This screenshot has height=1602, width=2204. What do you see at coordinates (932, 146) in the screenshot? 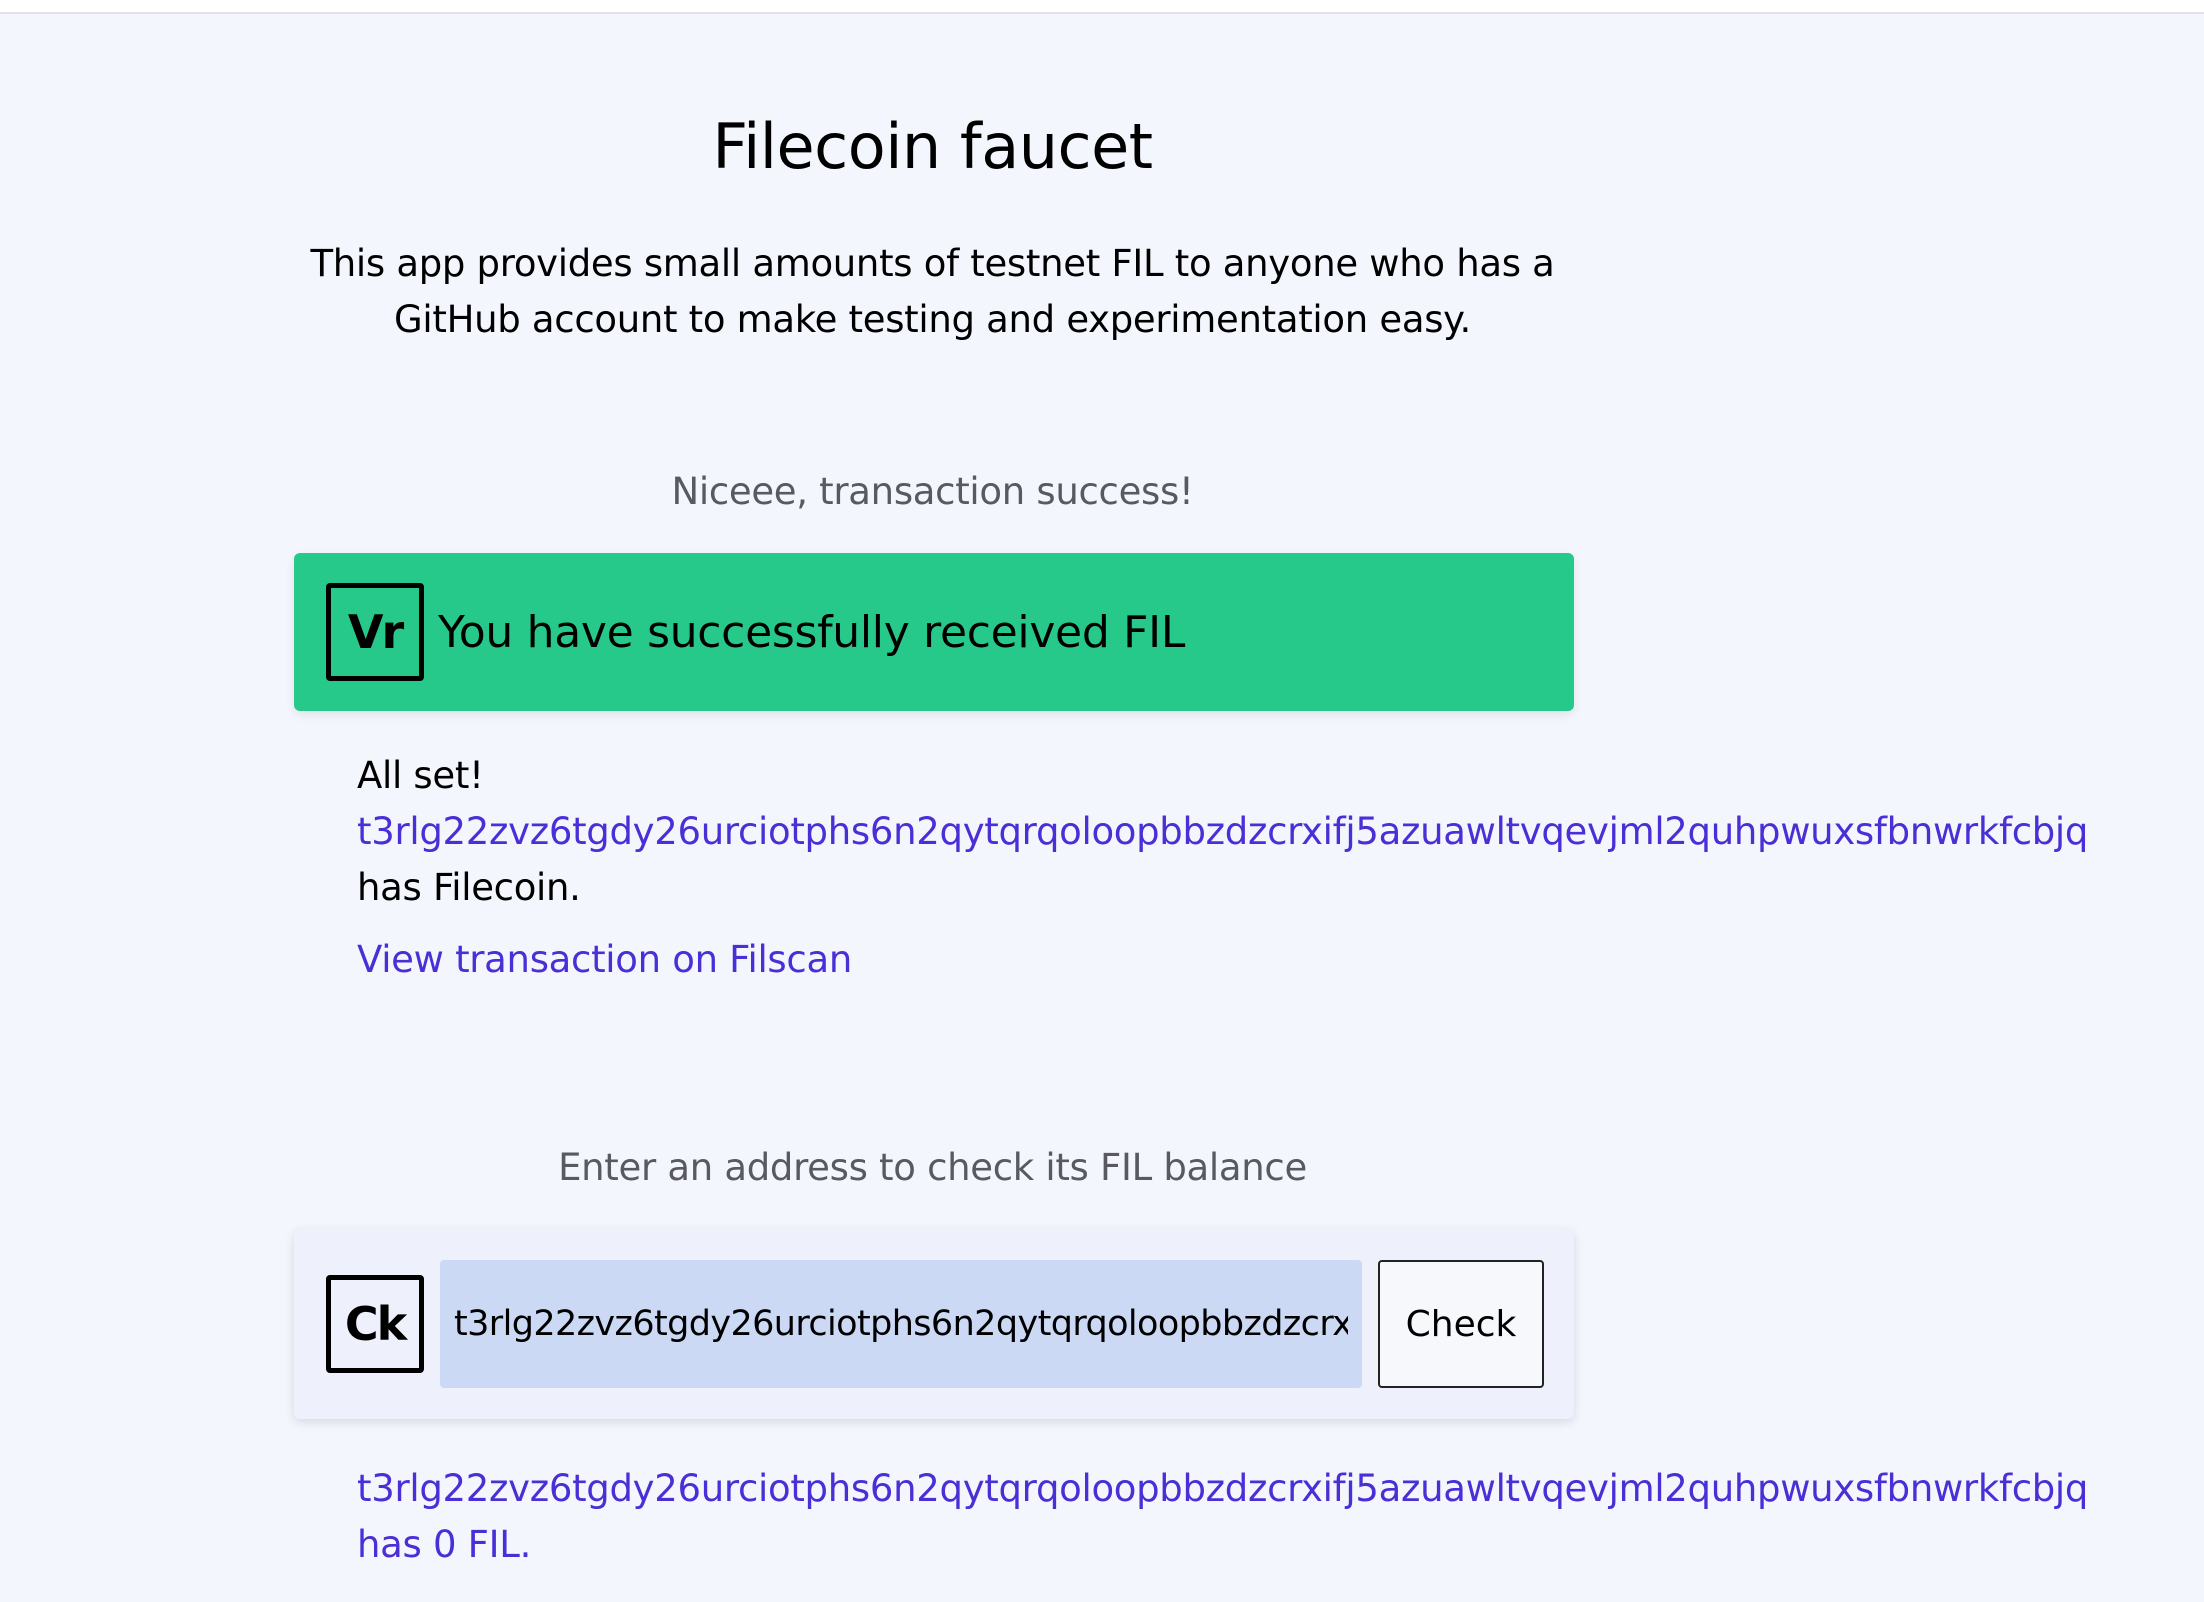
I see `page-title: Filecoin faucet` at bounding box center [932, 146].